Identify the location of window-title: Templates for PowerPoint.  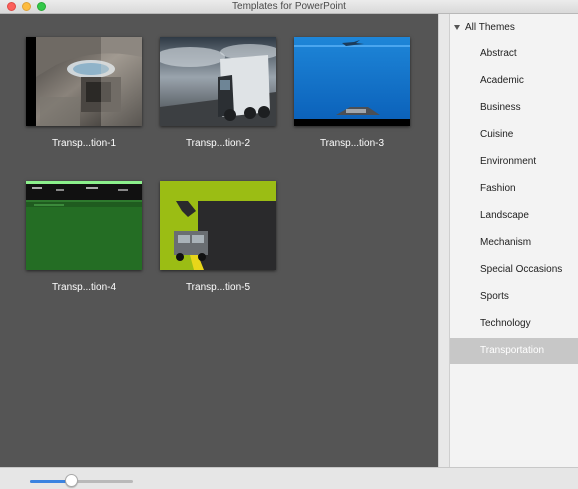
(289, 6).